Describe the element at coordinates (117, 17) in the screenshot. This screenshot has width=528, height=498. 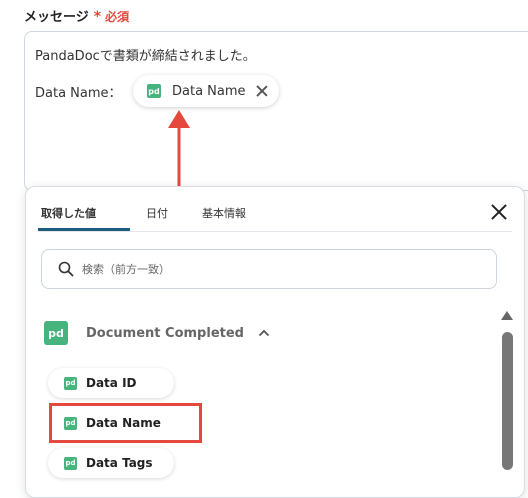
I see `required-text: 必須` at that location.